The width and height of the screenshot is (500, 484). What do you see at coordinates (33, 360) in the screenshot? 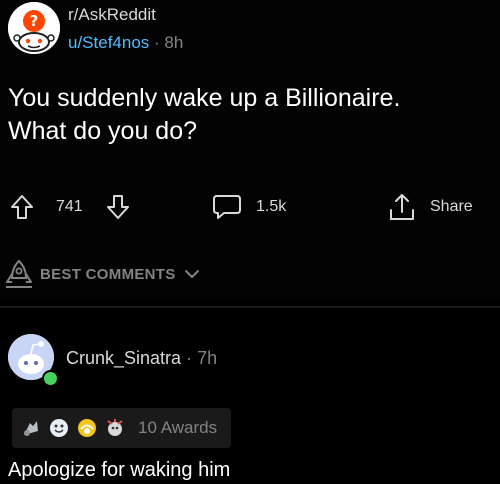
I see `commenter-avatar` at bounding box center [33, 360].